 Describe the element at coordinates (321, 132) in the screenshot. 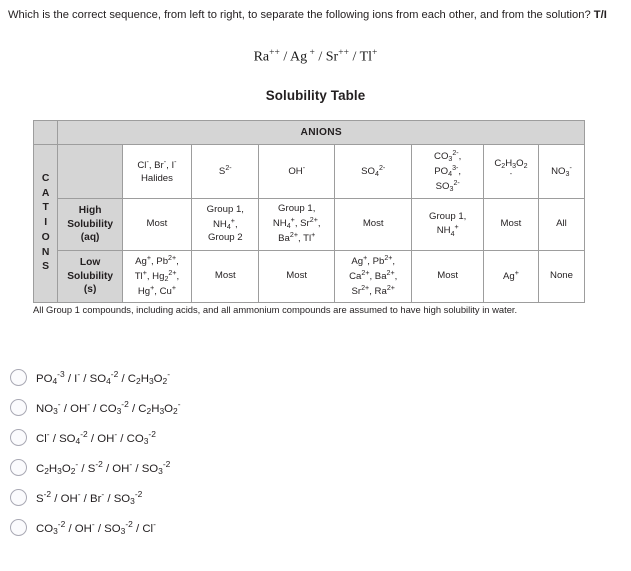

I see `anions-header: ANIONS` at that location.